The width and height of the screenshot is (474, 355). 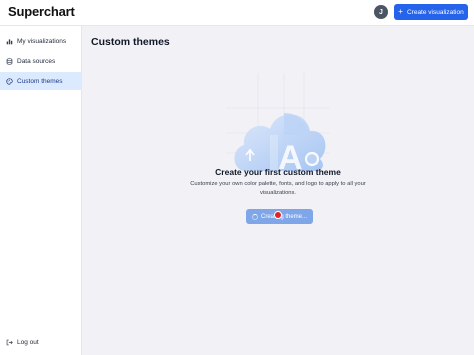 I want to click on sidebar-item-label: Data sources, so click(x=36, y=61).